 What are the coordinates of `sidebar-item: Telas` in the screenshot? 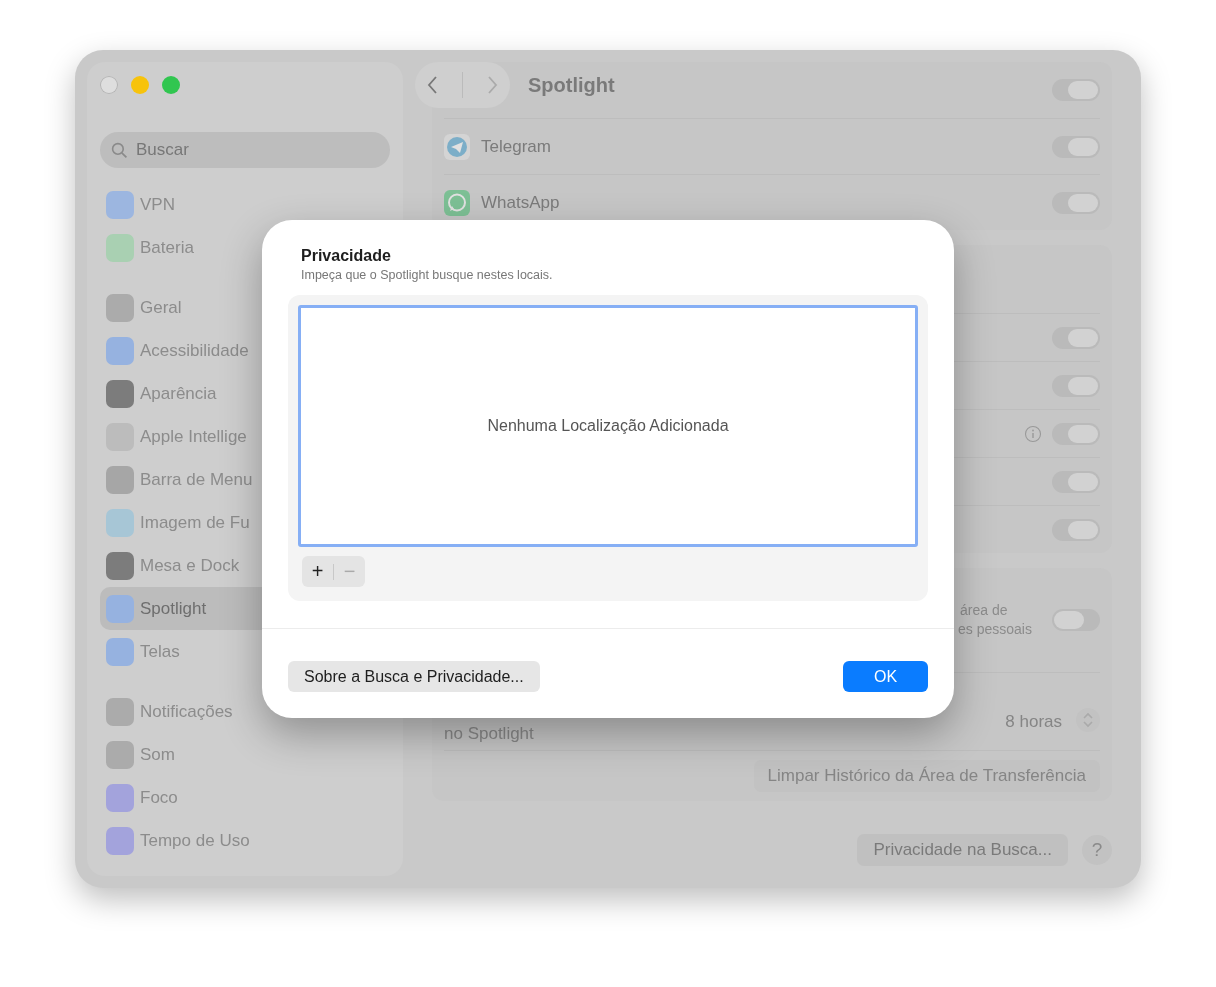 It's located at (140, 651).